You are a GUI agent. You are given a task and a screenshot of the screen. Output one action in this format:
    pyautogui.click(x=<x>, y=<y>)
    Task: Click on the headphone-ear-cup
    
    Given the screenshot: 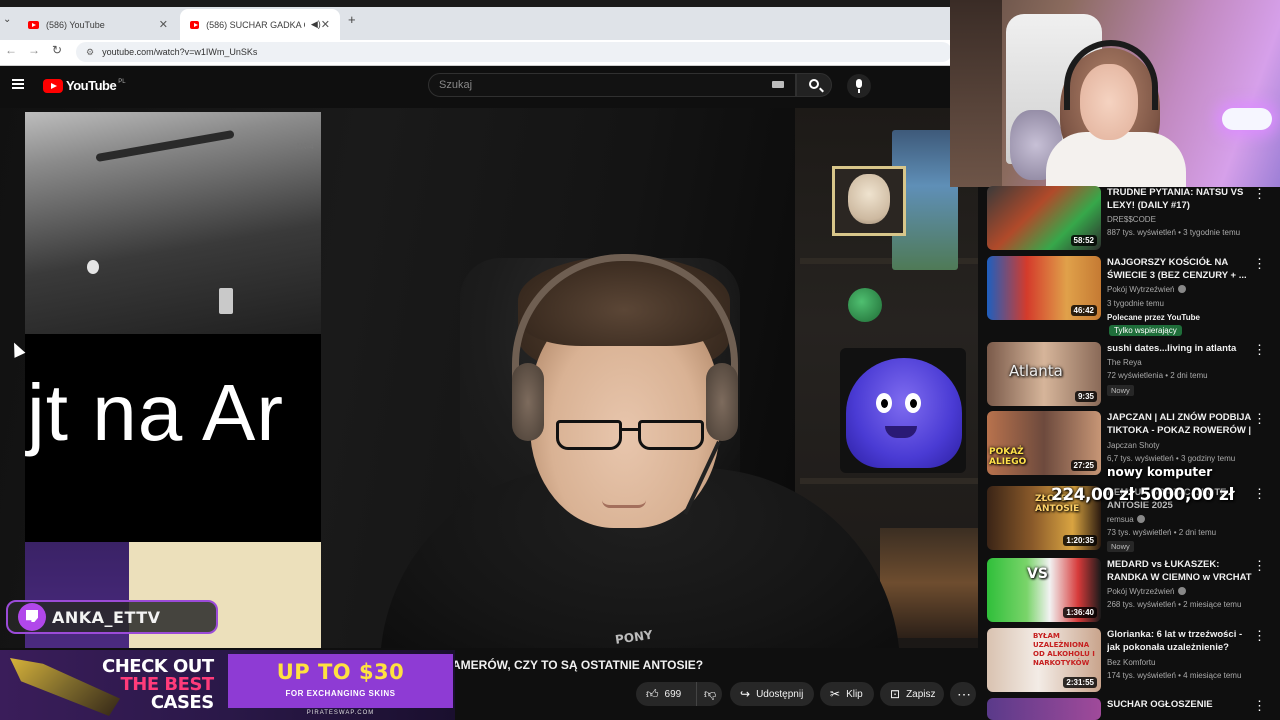 What is the action you would take?
    pyautogui.click(x=528, y=402)
    